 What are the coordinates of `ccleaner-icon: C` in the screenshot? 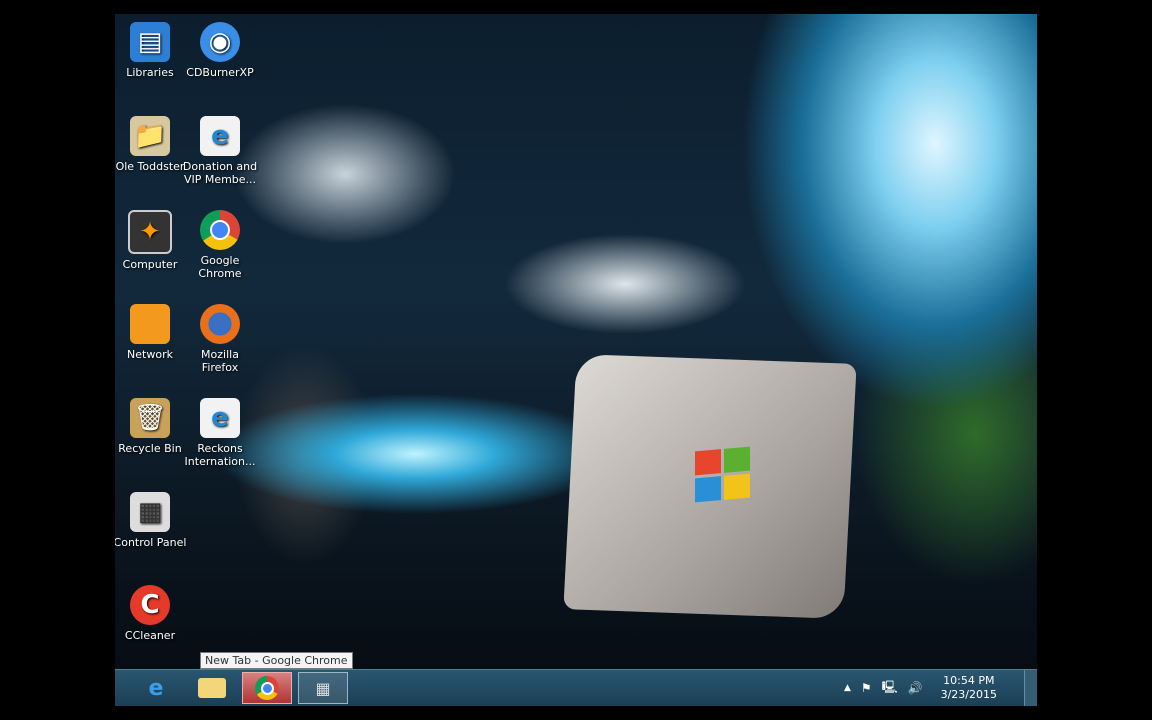 It's located at (150, 605).